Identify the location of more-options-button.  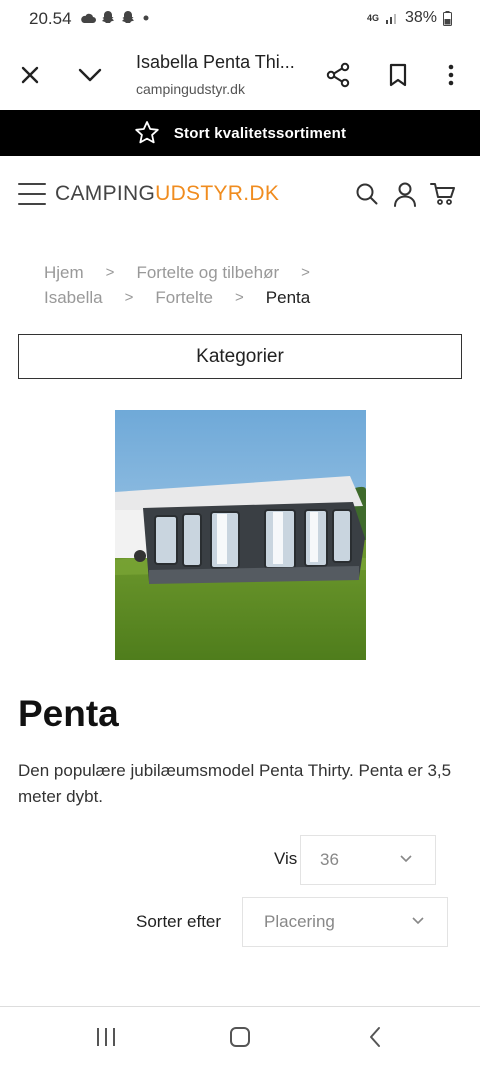
(451, 75).